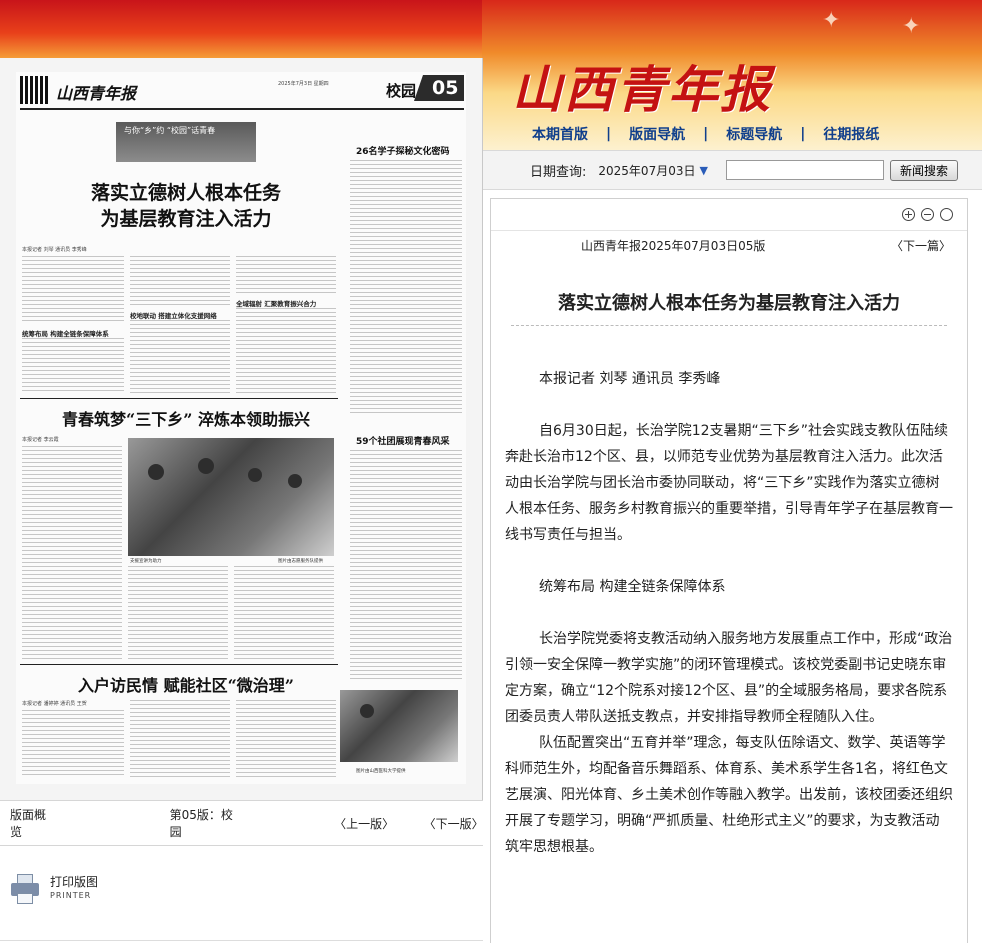  Describe the element at coordinates (71, 895) in the screenshot. I see `print-label-en: PRINTER` at that location.